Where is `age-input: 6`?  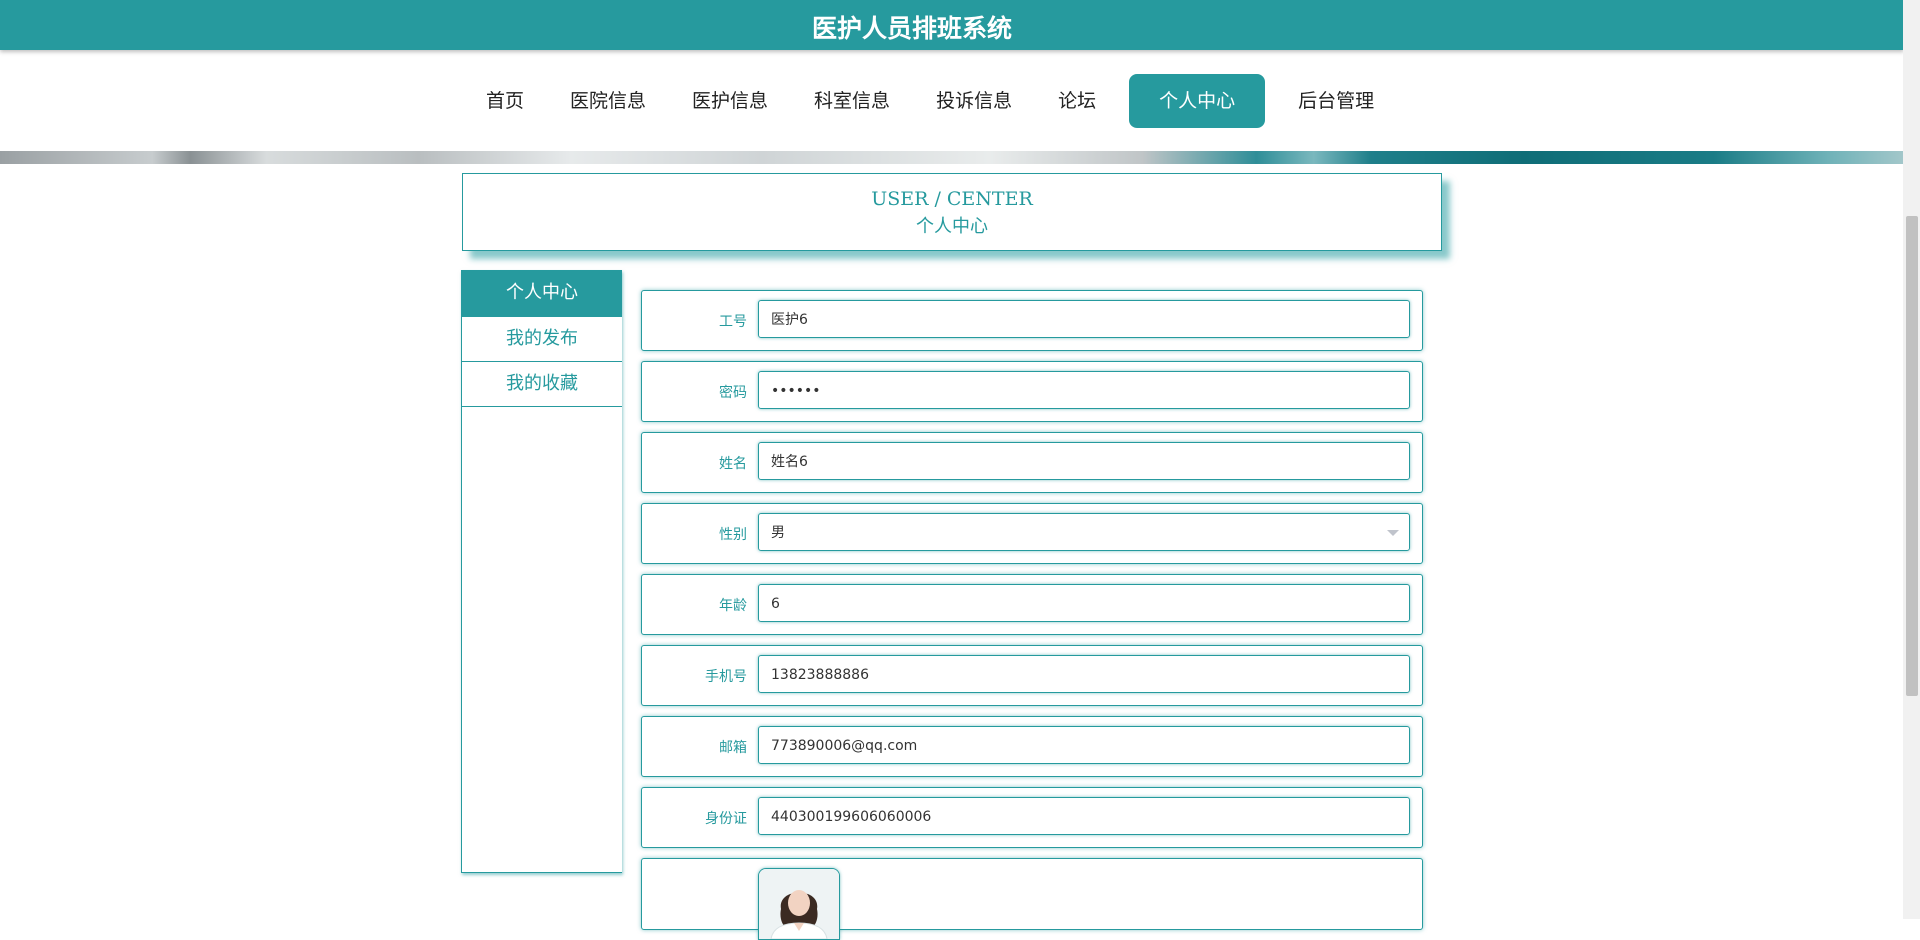
age-input: 6 is located at coordinates (1084, 603).